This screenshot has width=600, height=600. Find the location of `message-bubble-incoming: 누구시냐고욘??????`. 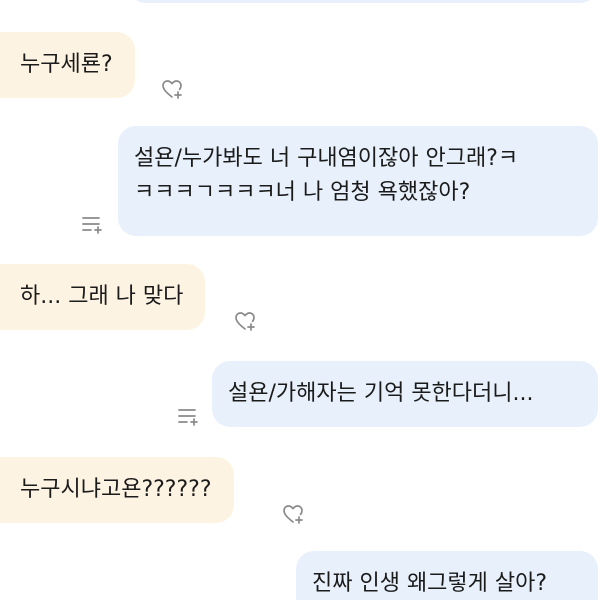

message-bubble-incoming: 누구시냐고욘?????? is located at coordinates (117, 490).